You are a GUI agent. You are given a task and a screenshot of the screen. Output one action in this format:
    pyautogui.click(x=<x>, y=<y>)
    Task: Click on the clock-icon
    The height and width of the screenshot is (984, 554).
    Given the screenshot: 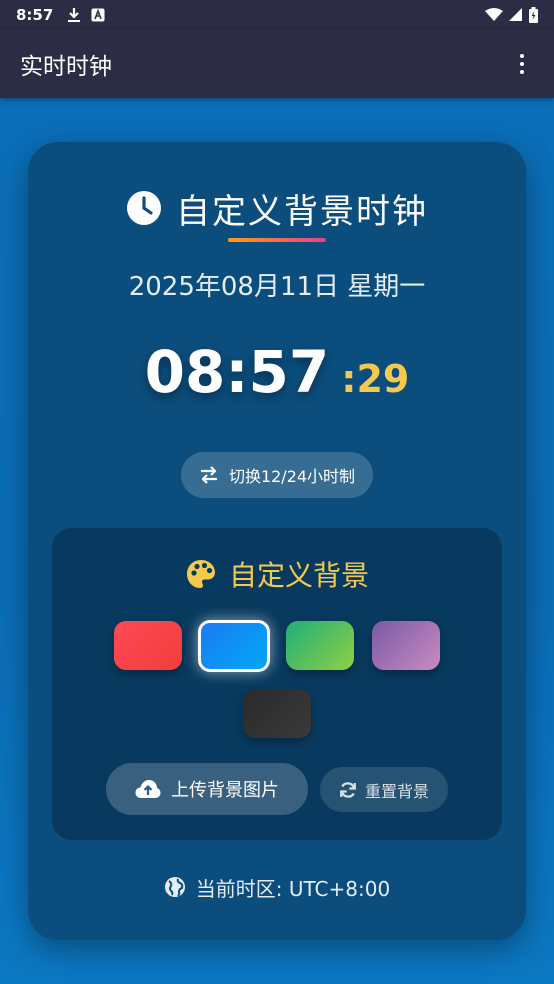 What is the action you would take?
    pyautogui.click(x=144, y=208)
    